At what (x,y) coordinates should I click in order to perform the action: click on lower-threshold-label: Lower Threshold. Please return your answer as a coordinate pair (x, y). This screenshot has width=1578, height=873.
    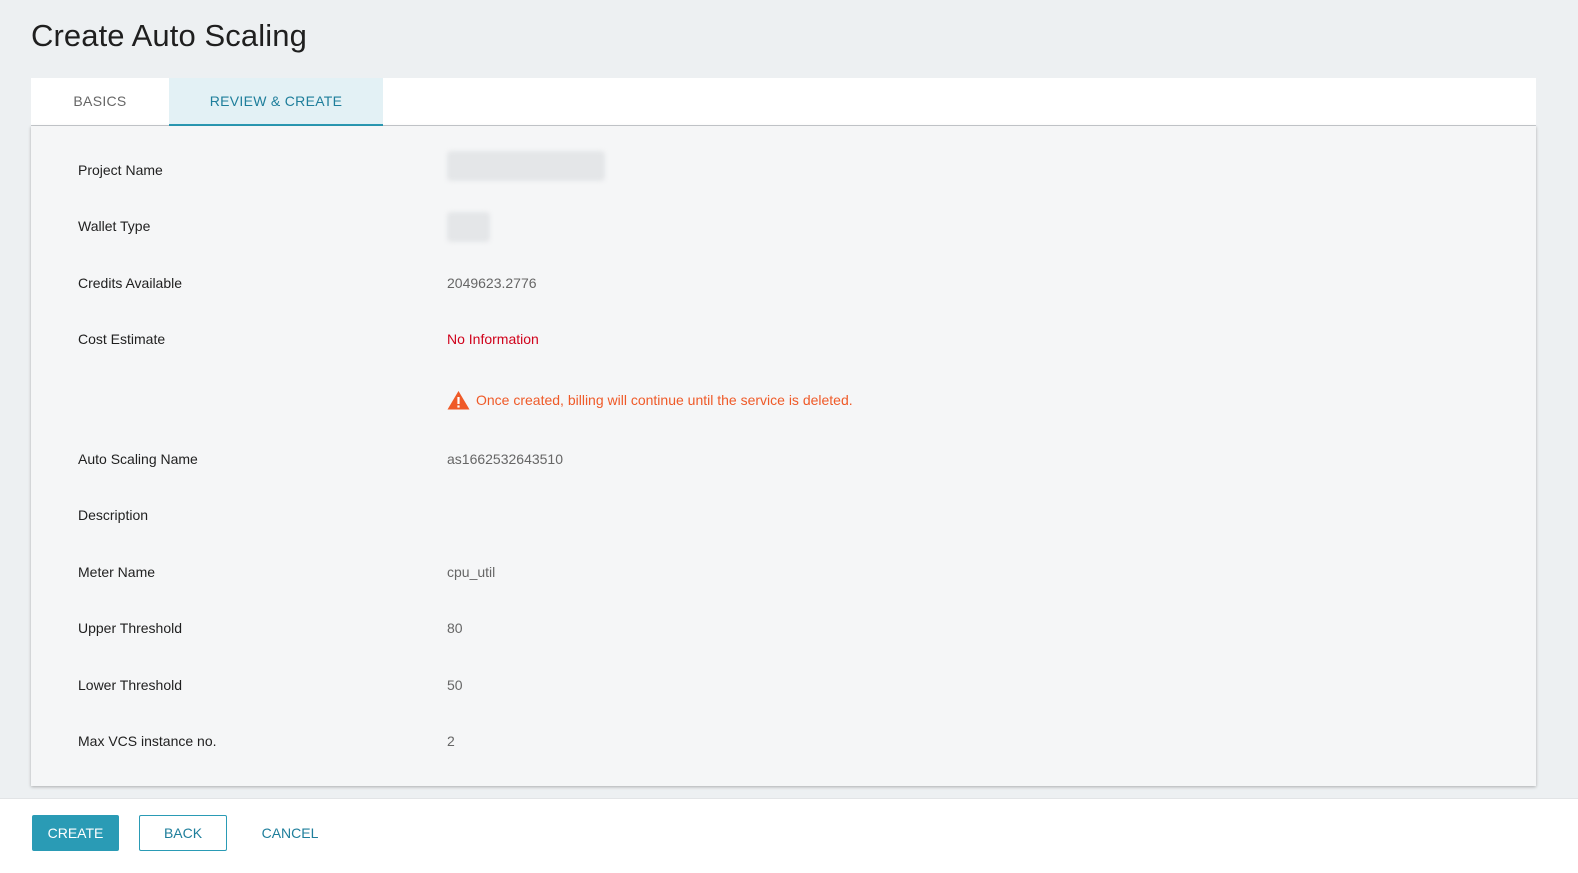
    Looking at the image, I should click on (130, 685).